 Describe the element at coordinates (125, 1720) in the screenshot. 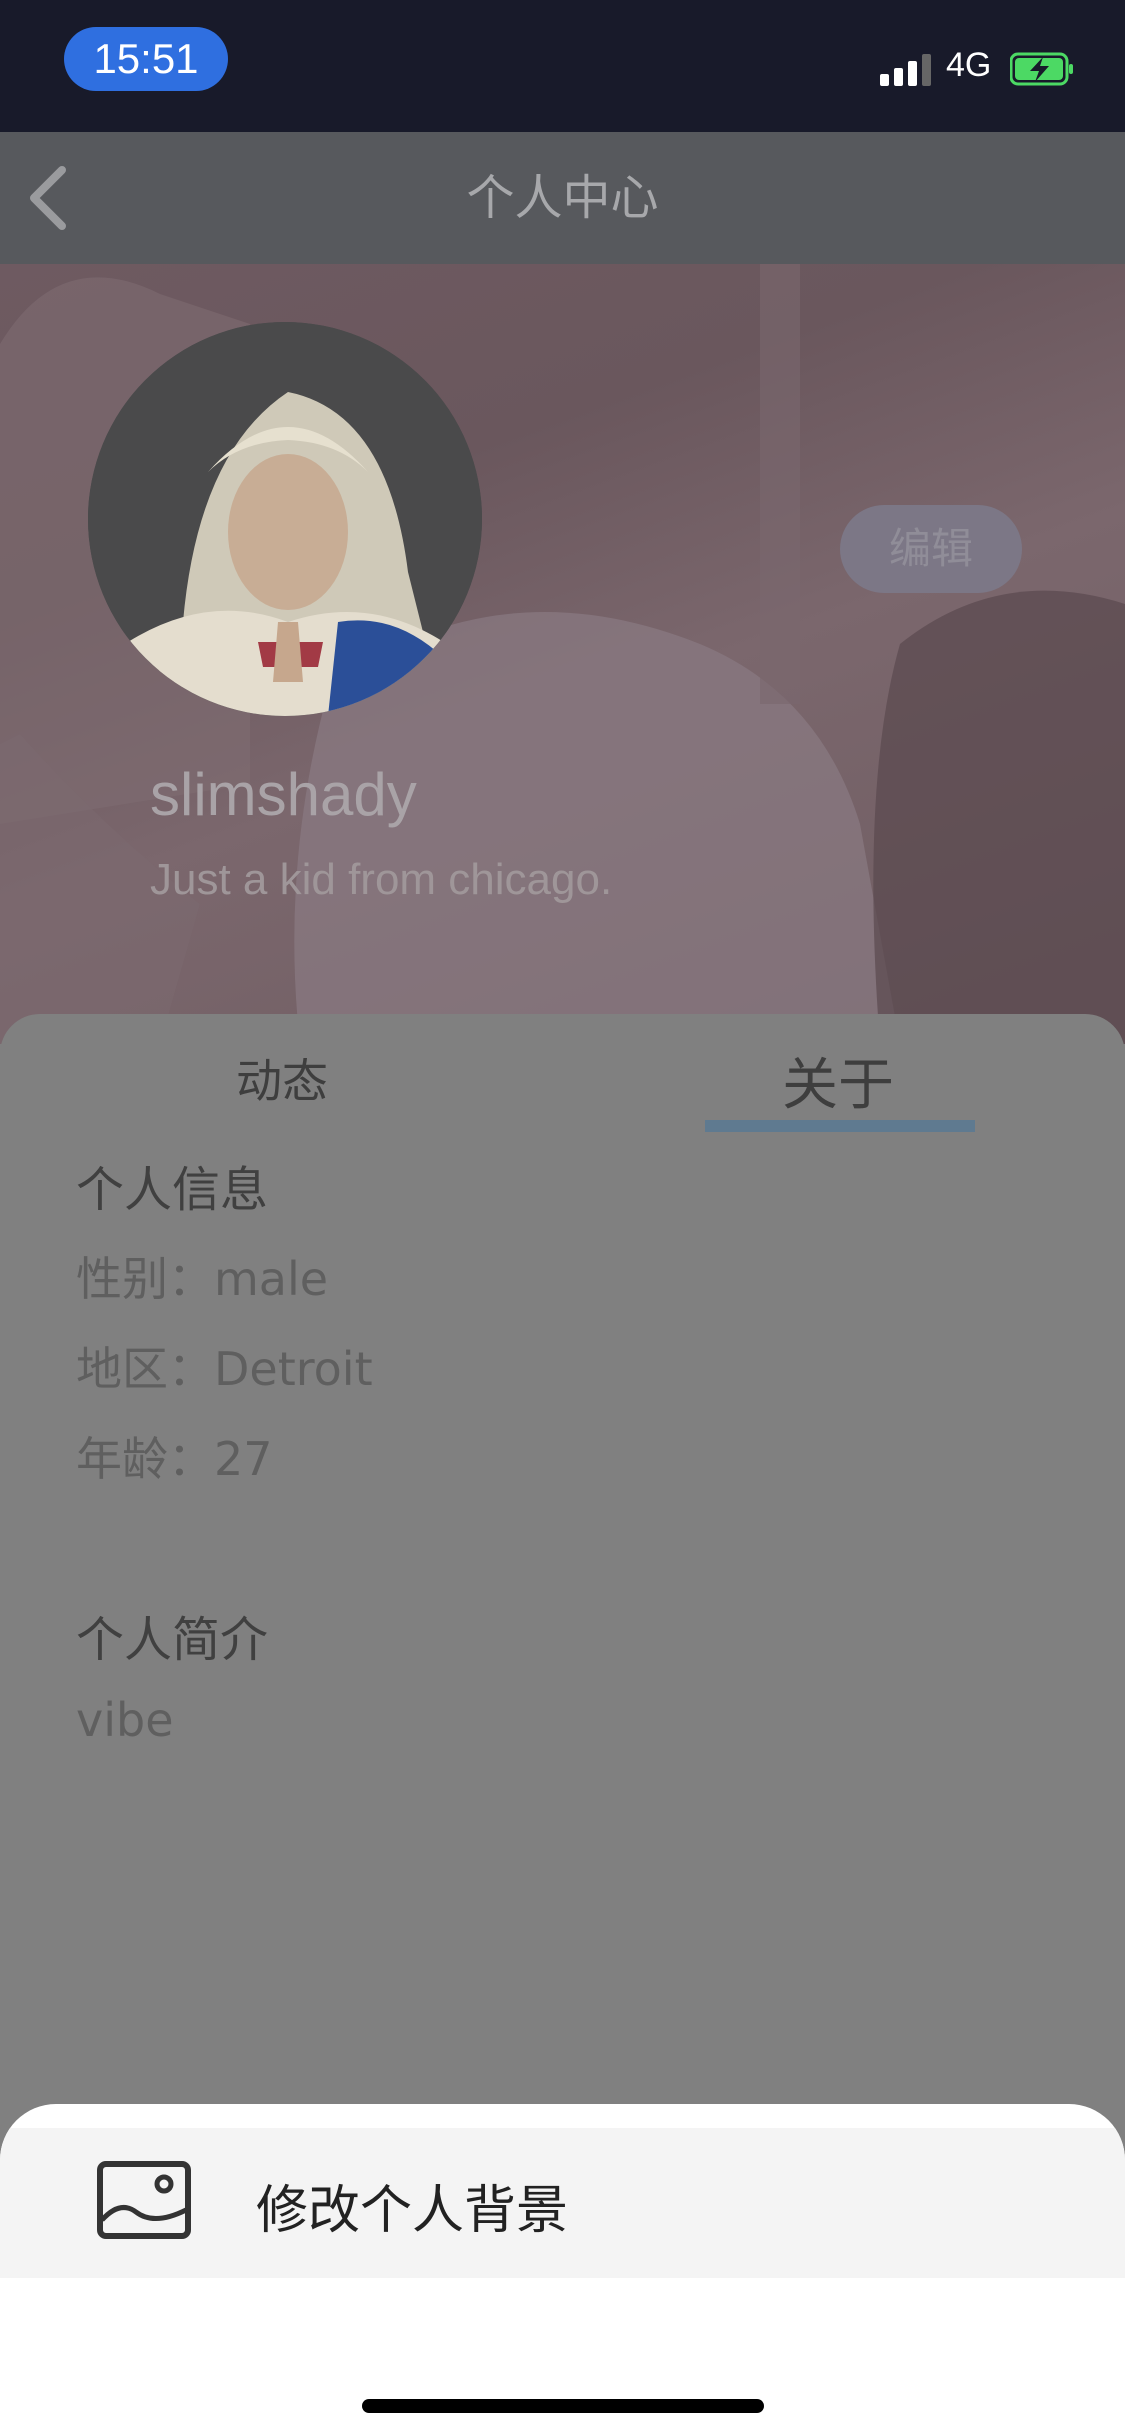

I see `intro-text: vibe` at that location.